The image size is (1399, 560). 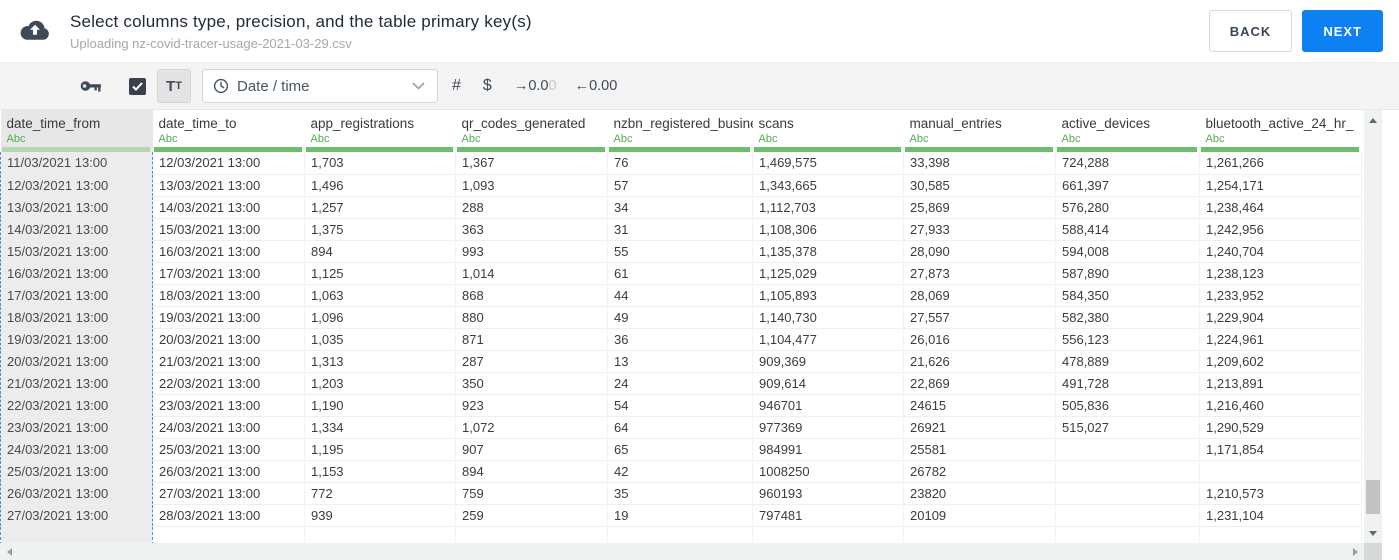 What do you see at coordinates (1280, 185) in the screenshot?
I see `cell-bluetooth_active_24_hr_: 1,254,171` at bounding box center [1280, 185].